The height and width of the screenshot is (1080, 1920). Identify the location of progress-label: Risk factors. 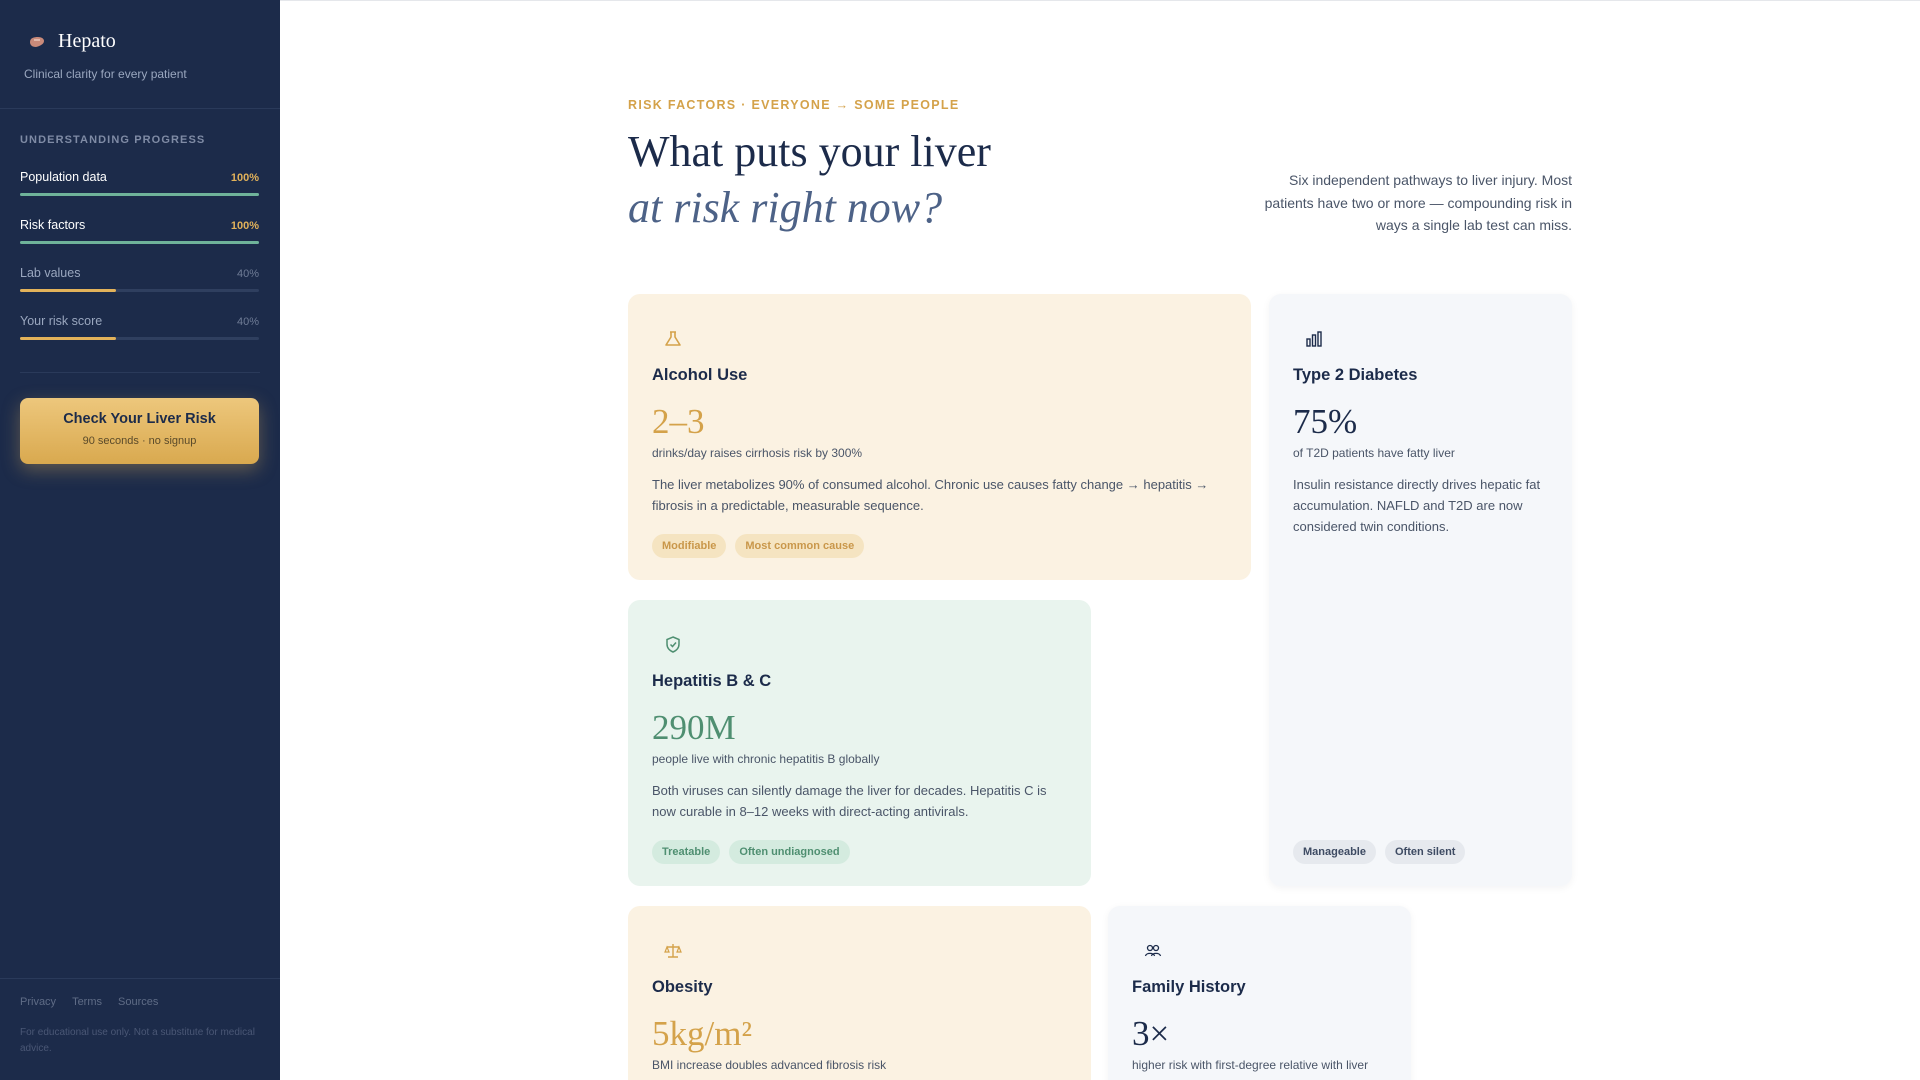
(53, 225).